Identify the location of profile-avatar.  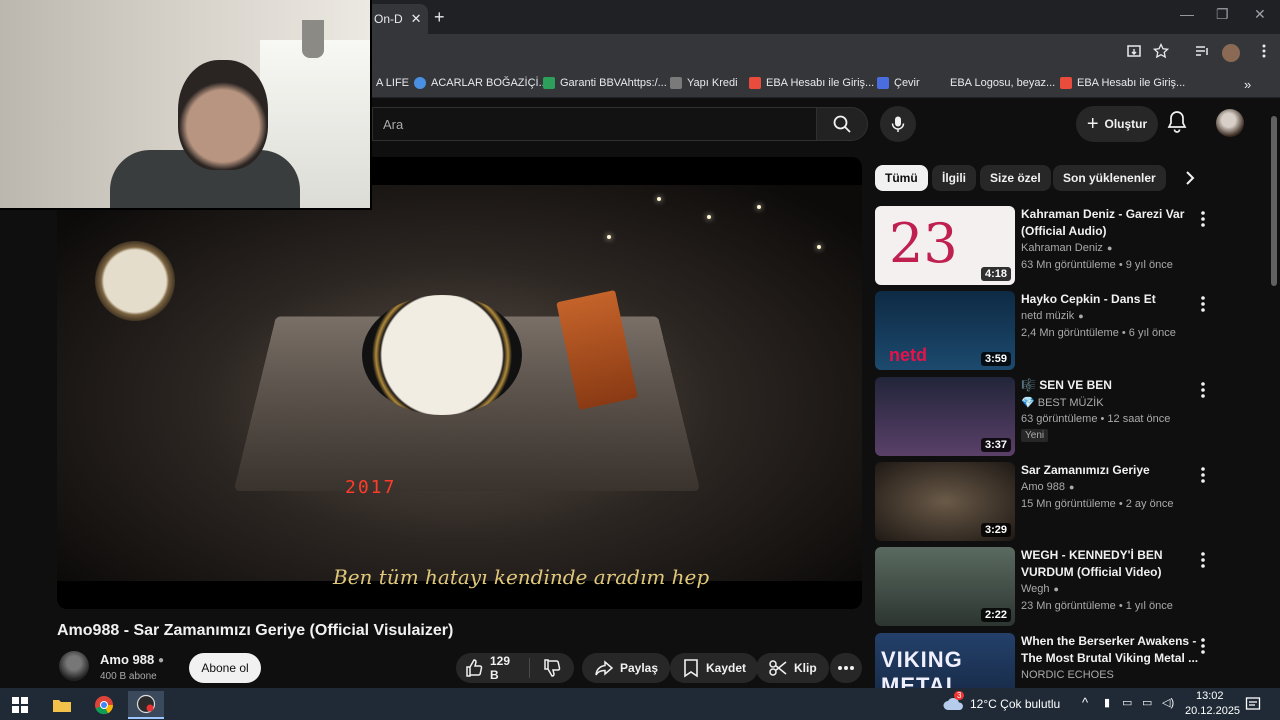
(1231, 53).